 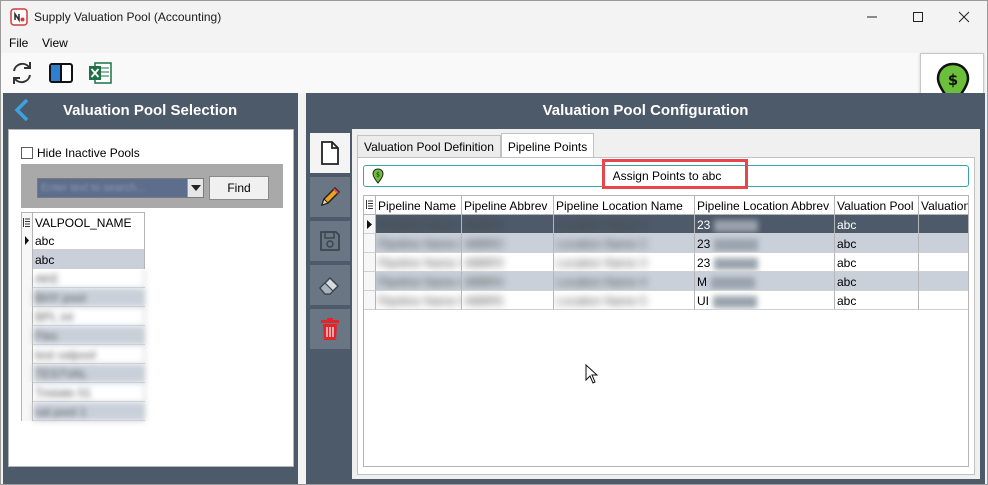 I want to click on pool-list-item: val pool 1, so click(x=83, y=411).